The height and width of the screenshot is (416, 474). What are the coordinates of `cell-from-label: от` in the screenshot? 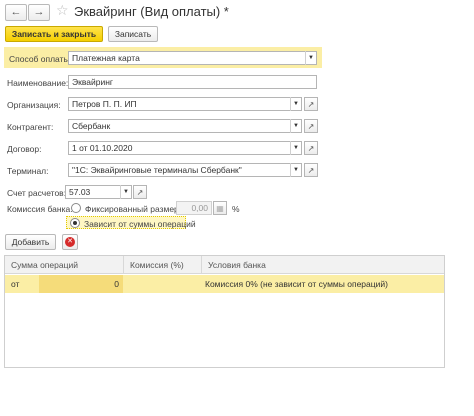 It's located at (15, 284).